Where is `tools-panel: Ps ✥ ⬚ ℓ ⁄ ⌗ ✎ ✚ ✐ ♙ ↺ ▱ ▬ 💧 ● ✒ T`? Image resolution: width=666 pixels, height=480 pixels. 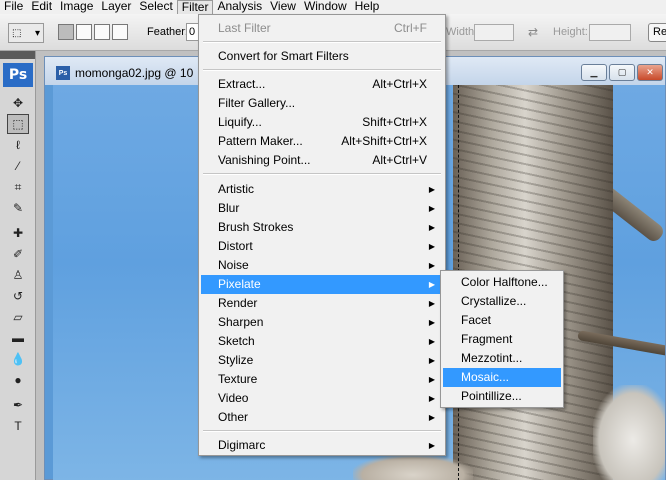 tools-panel: Ps ✥ ⬚ ℓ ⁄ ⌗ ✎ ✚ ✐ ♙ ↺ ▱ ▬ 💧 ● ✒ T is located at coordinates (18, 265).